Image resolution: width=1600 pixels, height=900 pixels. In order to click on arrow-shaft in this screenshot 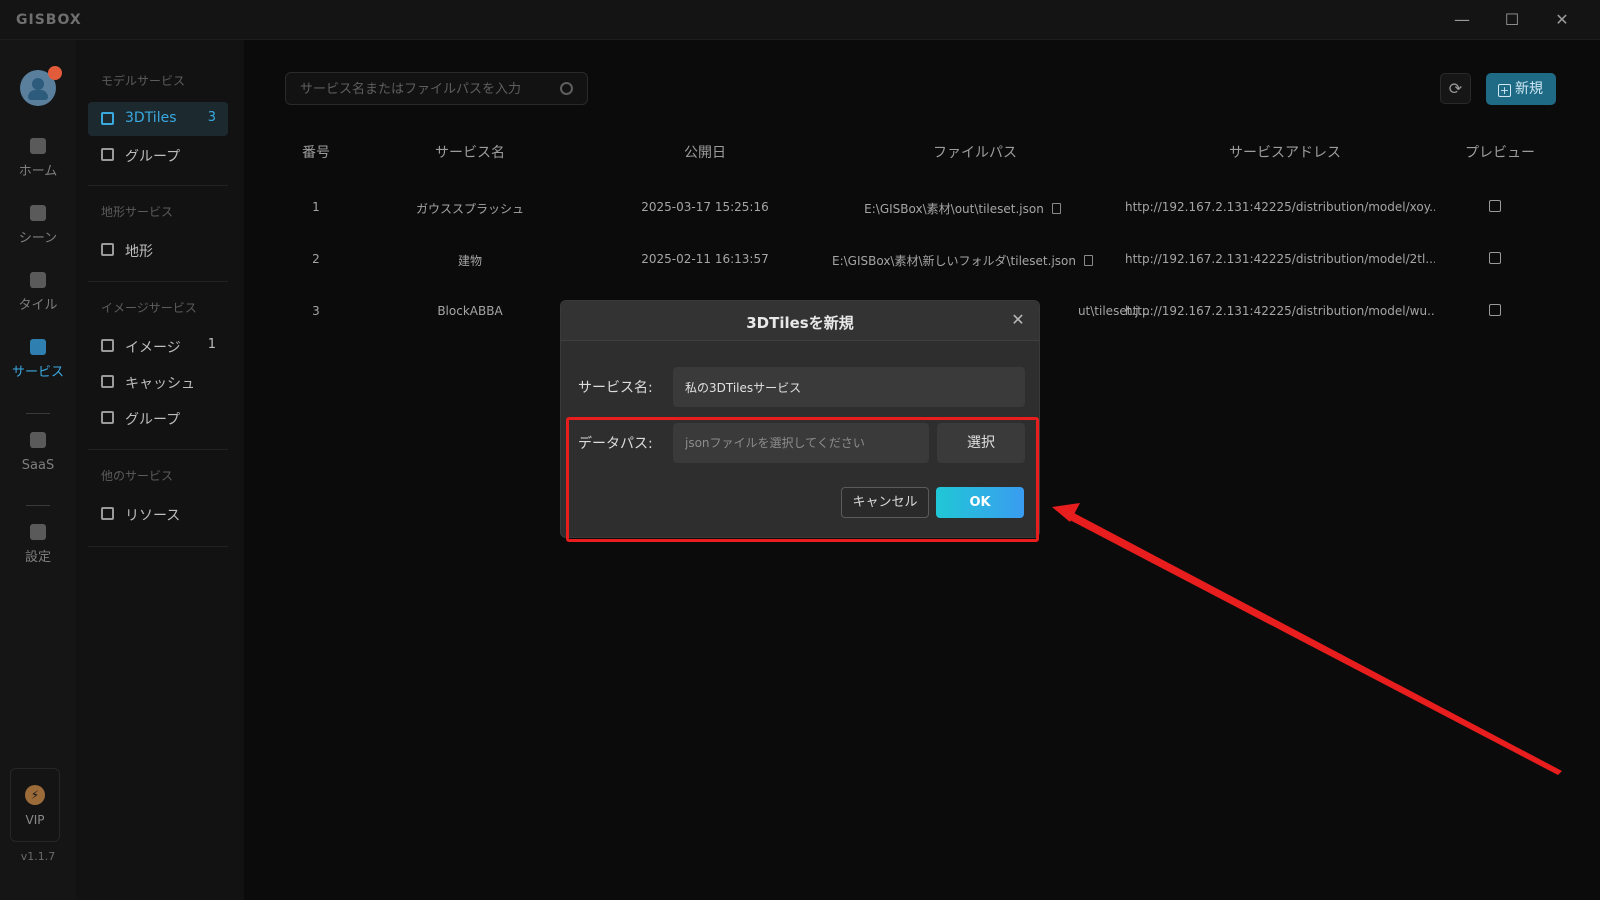, I will do `click(1314, 643)`.